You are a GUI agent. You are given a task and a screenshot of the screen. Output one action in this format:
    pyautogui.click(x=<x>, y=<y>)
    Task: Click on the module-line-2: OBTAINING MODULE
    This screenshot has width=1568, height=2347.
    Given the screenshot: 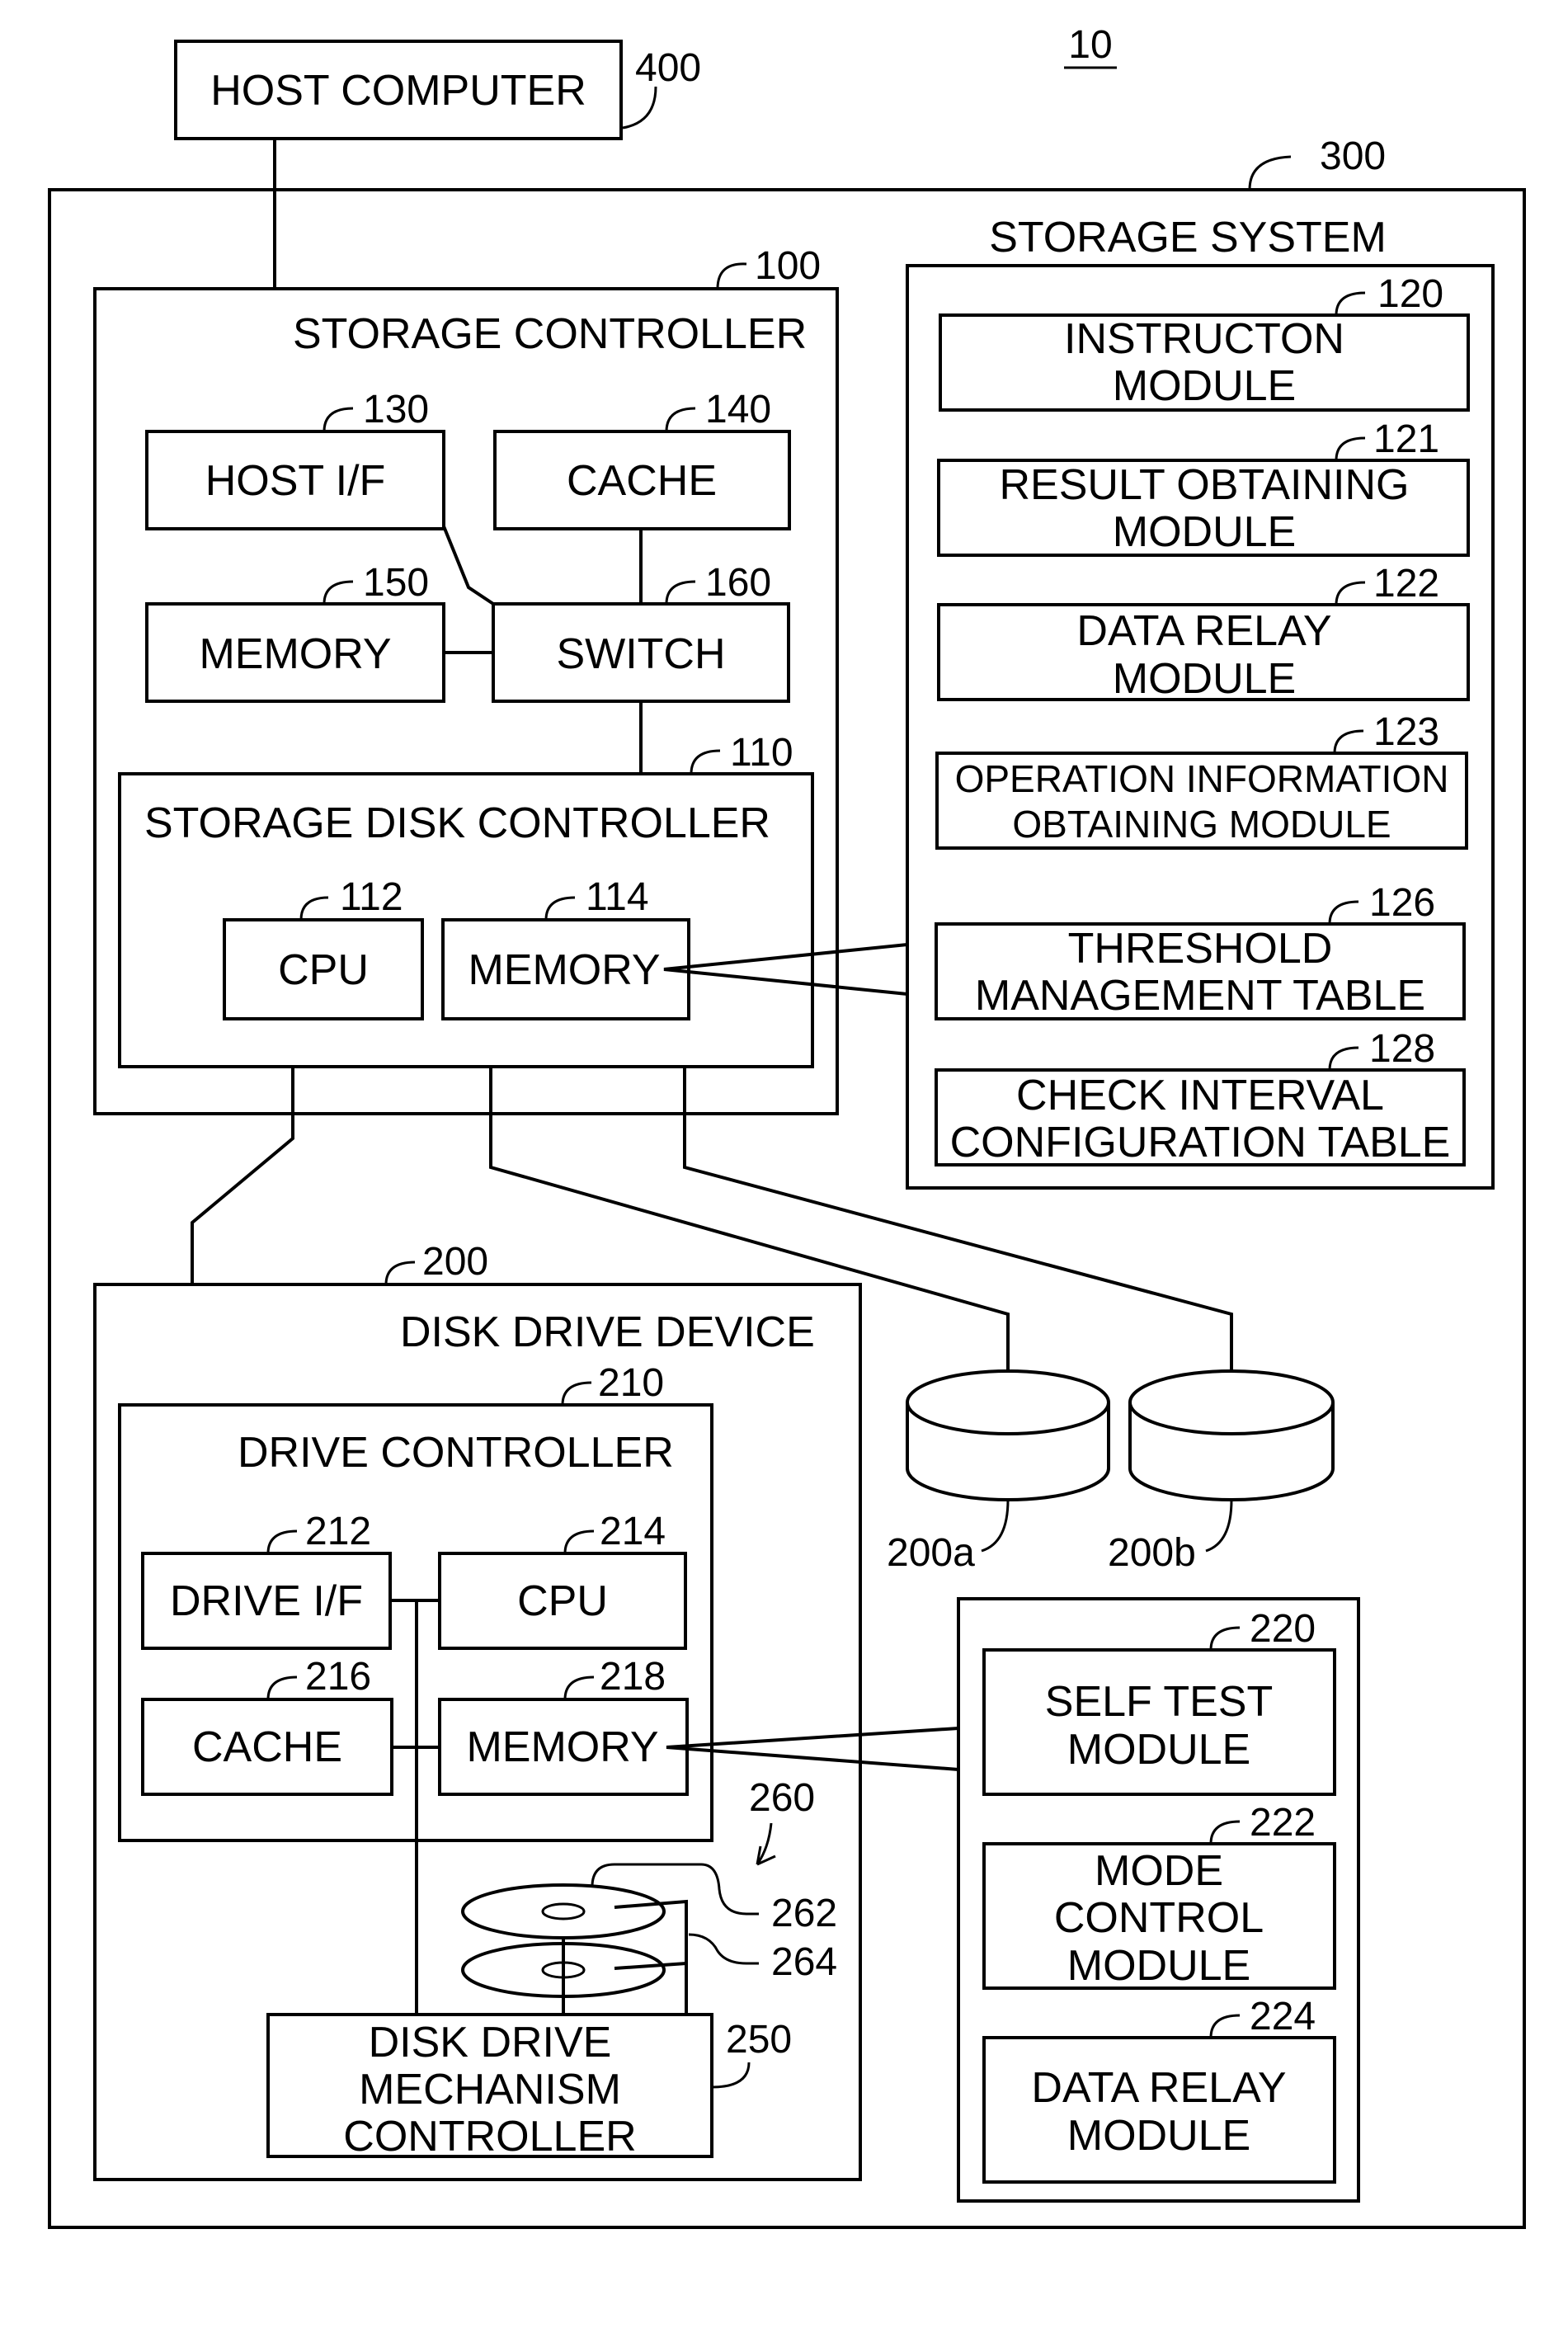 What is the action you would take?
    pyautogui.click(x=1201, y=825)
    